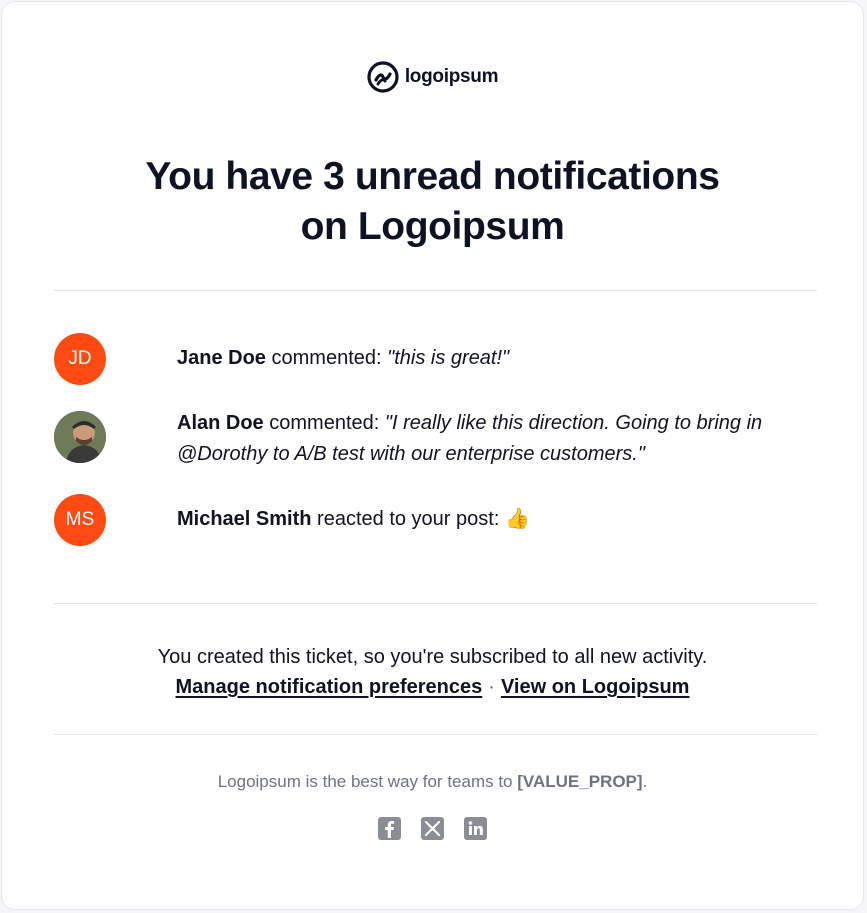 This screenshot has width=867, height=913. I want to click on comment-text: "this is great!", so click(448, 358).